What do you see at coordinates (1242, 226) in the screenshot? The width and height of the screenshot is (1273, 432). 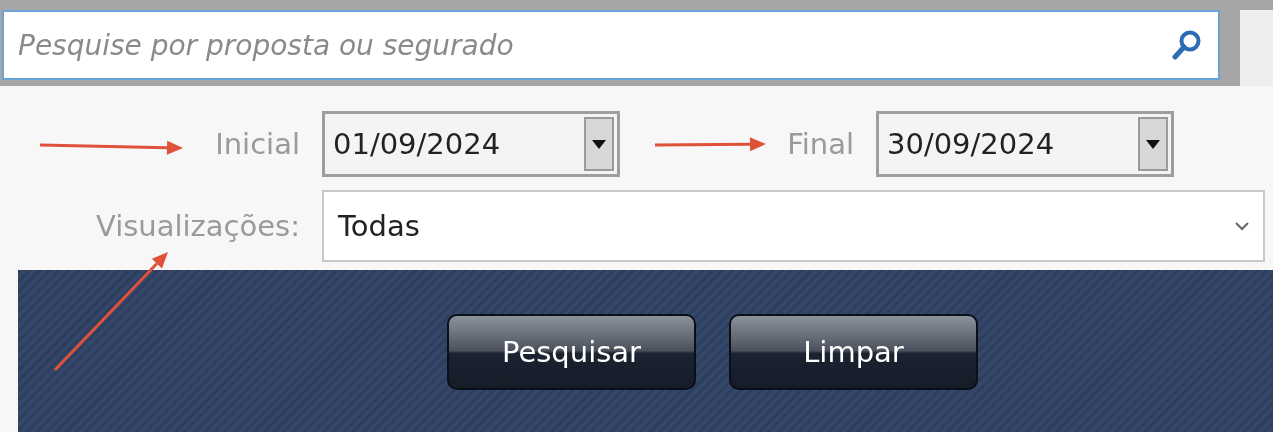 I see `chevron-down-icon` at bounding box center [1242, 226].